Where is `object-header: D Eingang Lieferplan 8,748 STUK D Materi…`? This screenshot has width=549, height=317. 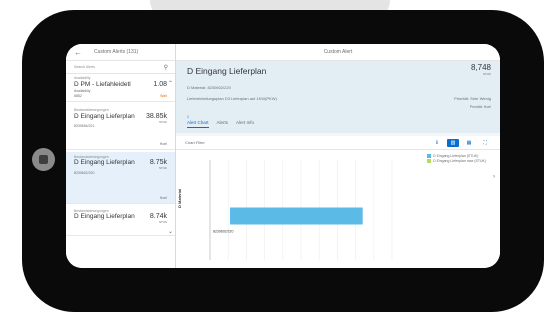 object-header: D Eingang Lieferplan 8,748 STUK D Materi… is located at coordinates (338, 97).